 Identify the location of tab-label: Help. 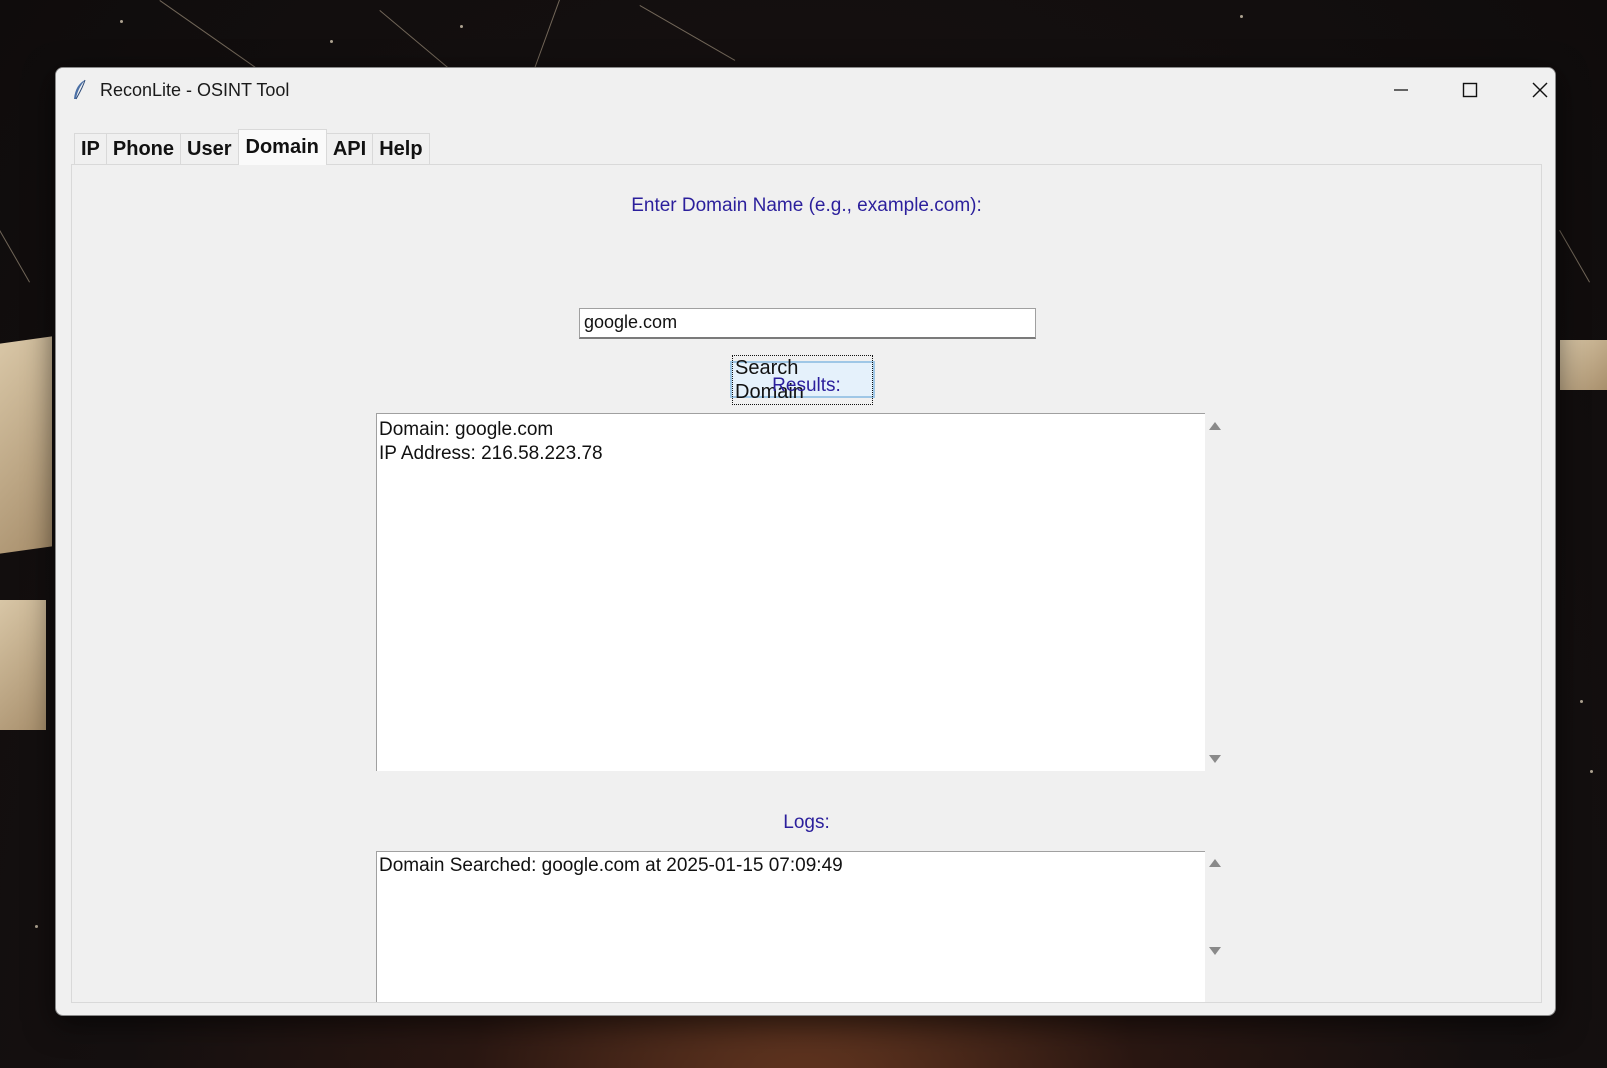
(401, 149).